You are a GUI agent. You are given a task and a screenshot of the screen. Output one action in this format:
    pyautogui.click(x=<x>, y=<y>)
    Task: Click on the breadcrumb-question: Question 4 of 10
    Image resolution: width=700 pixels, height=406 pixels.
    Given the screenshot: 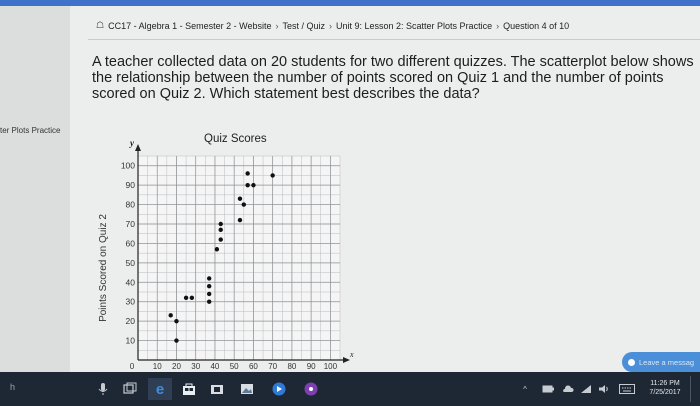 What is the action you would take?
    pyautogui.click(x=536, y=25)
    